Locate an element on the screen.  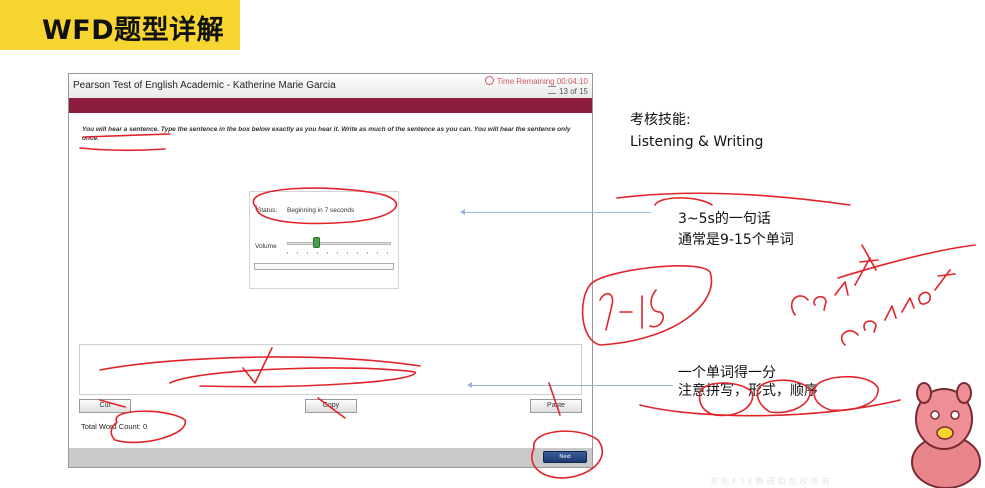
alpaca-mascot is located at coordinates (946, 435).